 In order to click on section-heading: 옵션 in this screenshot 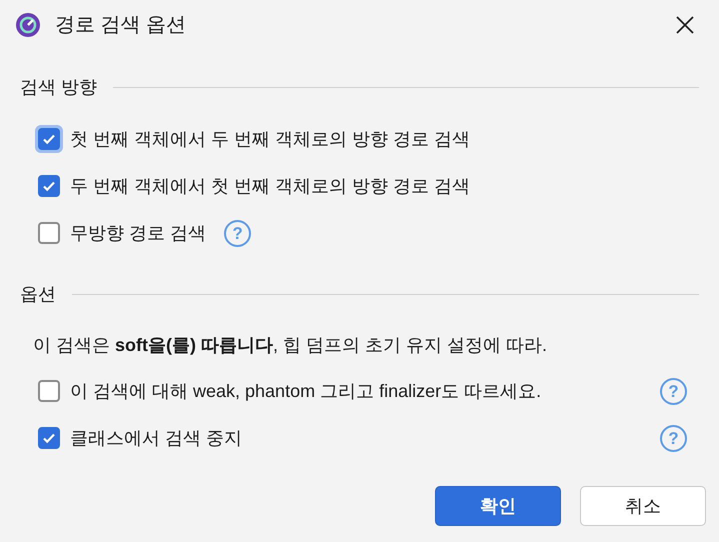, I will do `click(38, 294)`.